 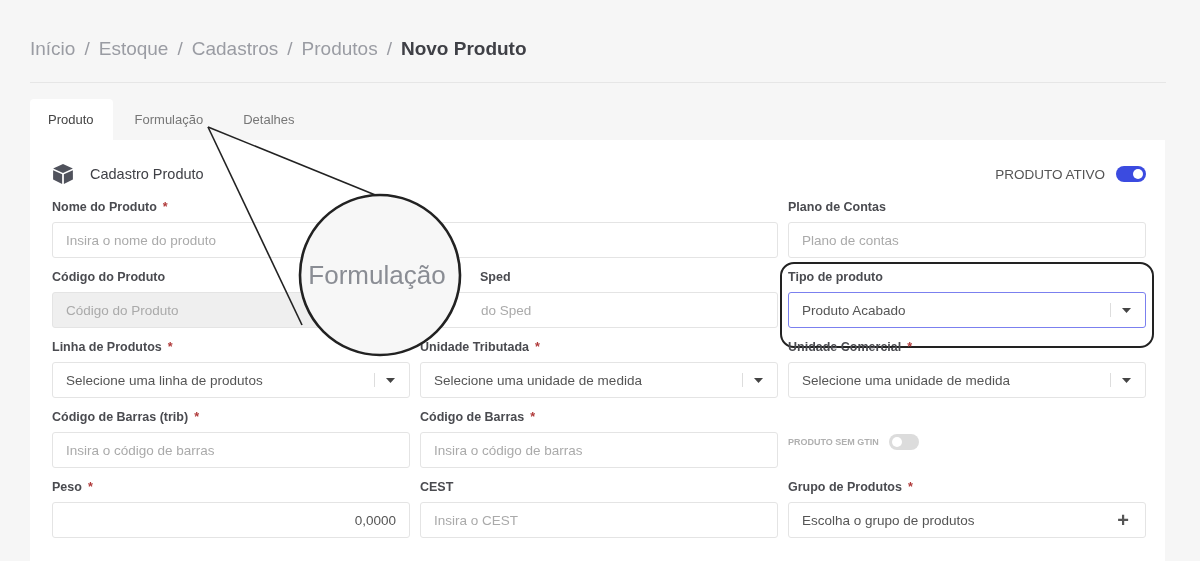 What do you see at coordinates (463, 49) in the screenshot?
I see `page-title: Novo Produto` at bounding box center [463, 49].